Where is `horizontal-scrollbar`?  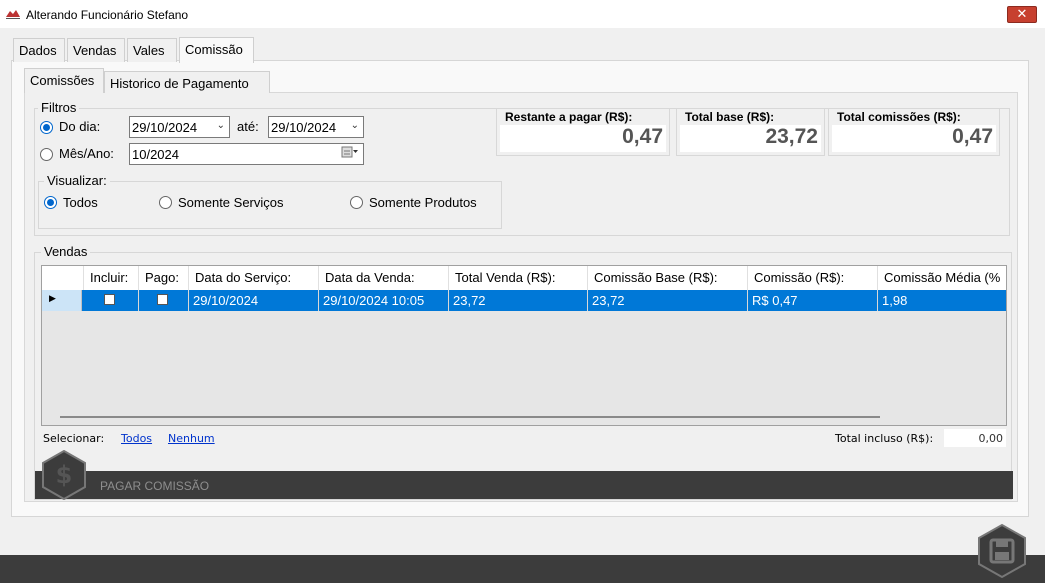
horizontal-scrollbar is located at coordinates (470, 417).